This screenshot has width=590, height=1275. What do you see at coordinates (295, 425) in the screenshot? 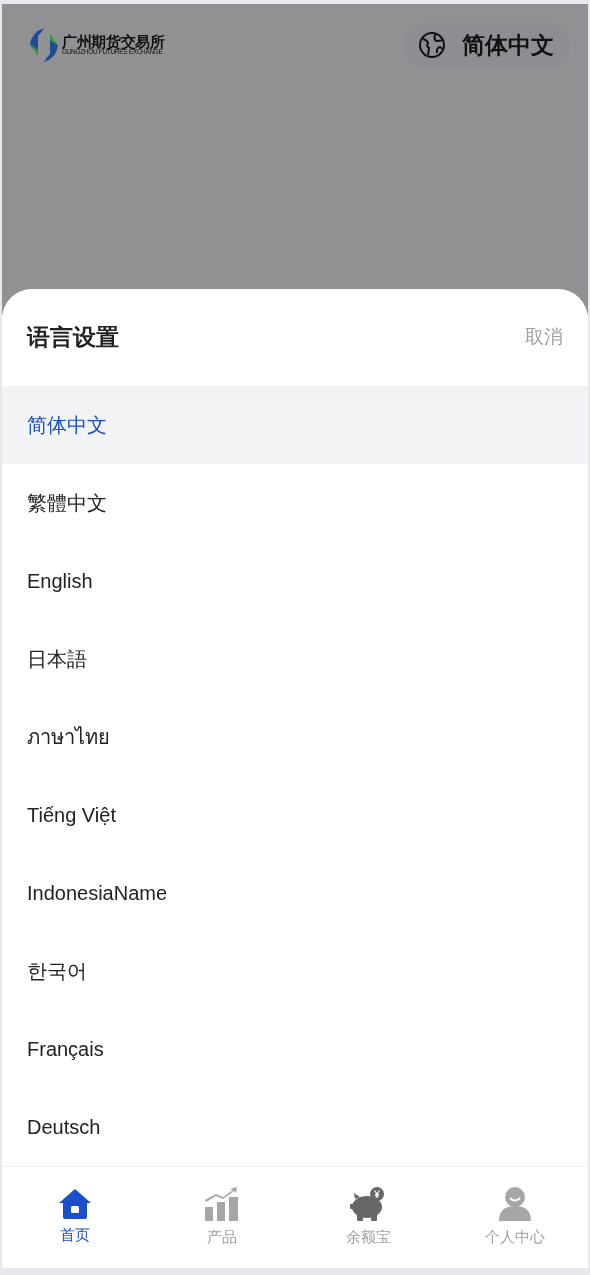
I see `language-option: 简体中文` at bounding box center [295, 425].